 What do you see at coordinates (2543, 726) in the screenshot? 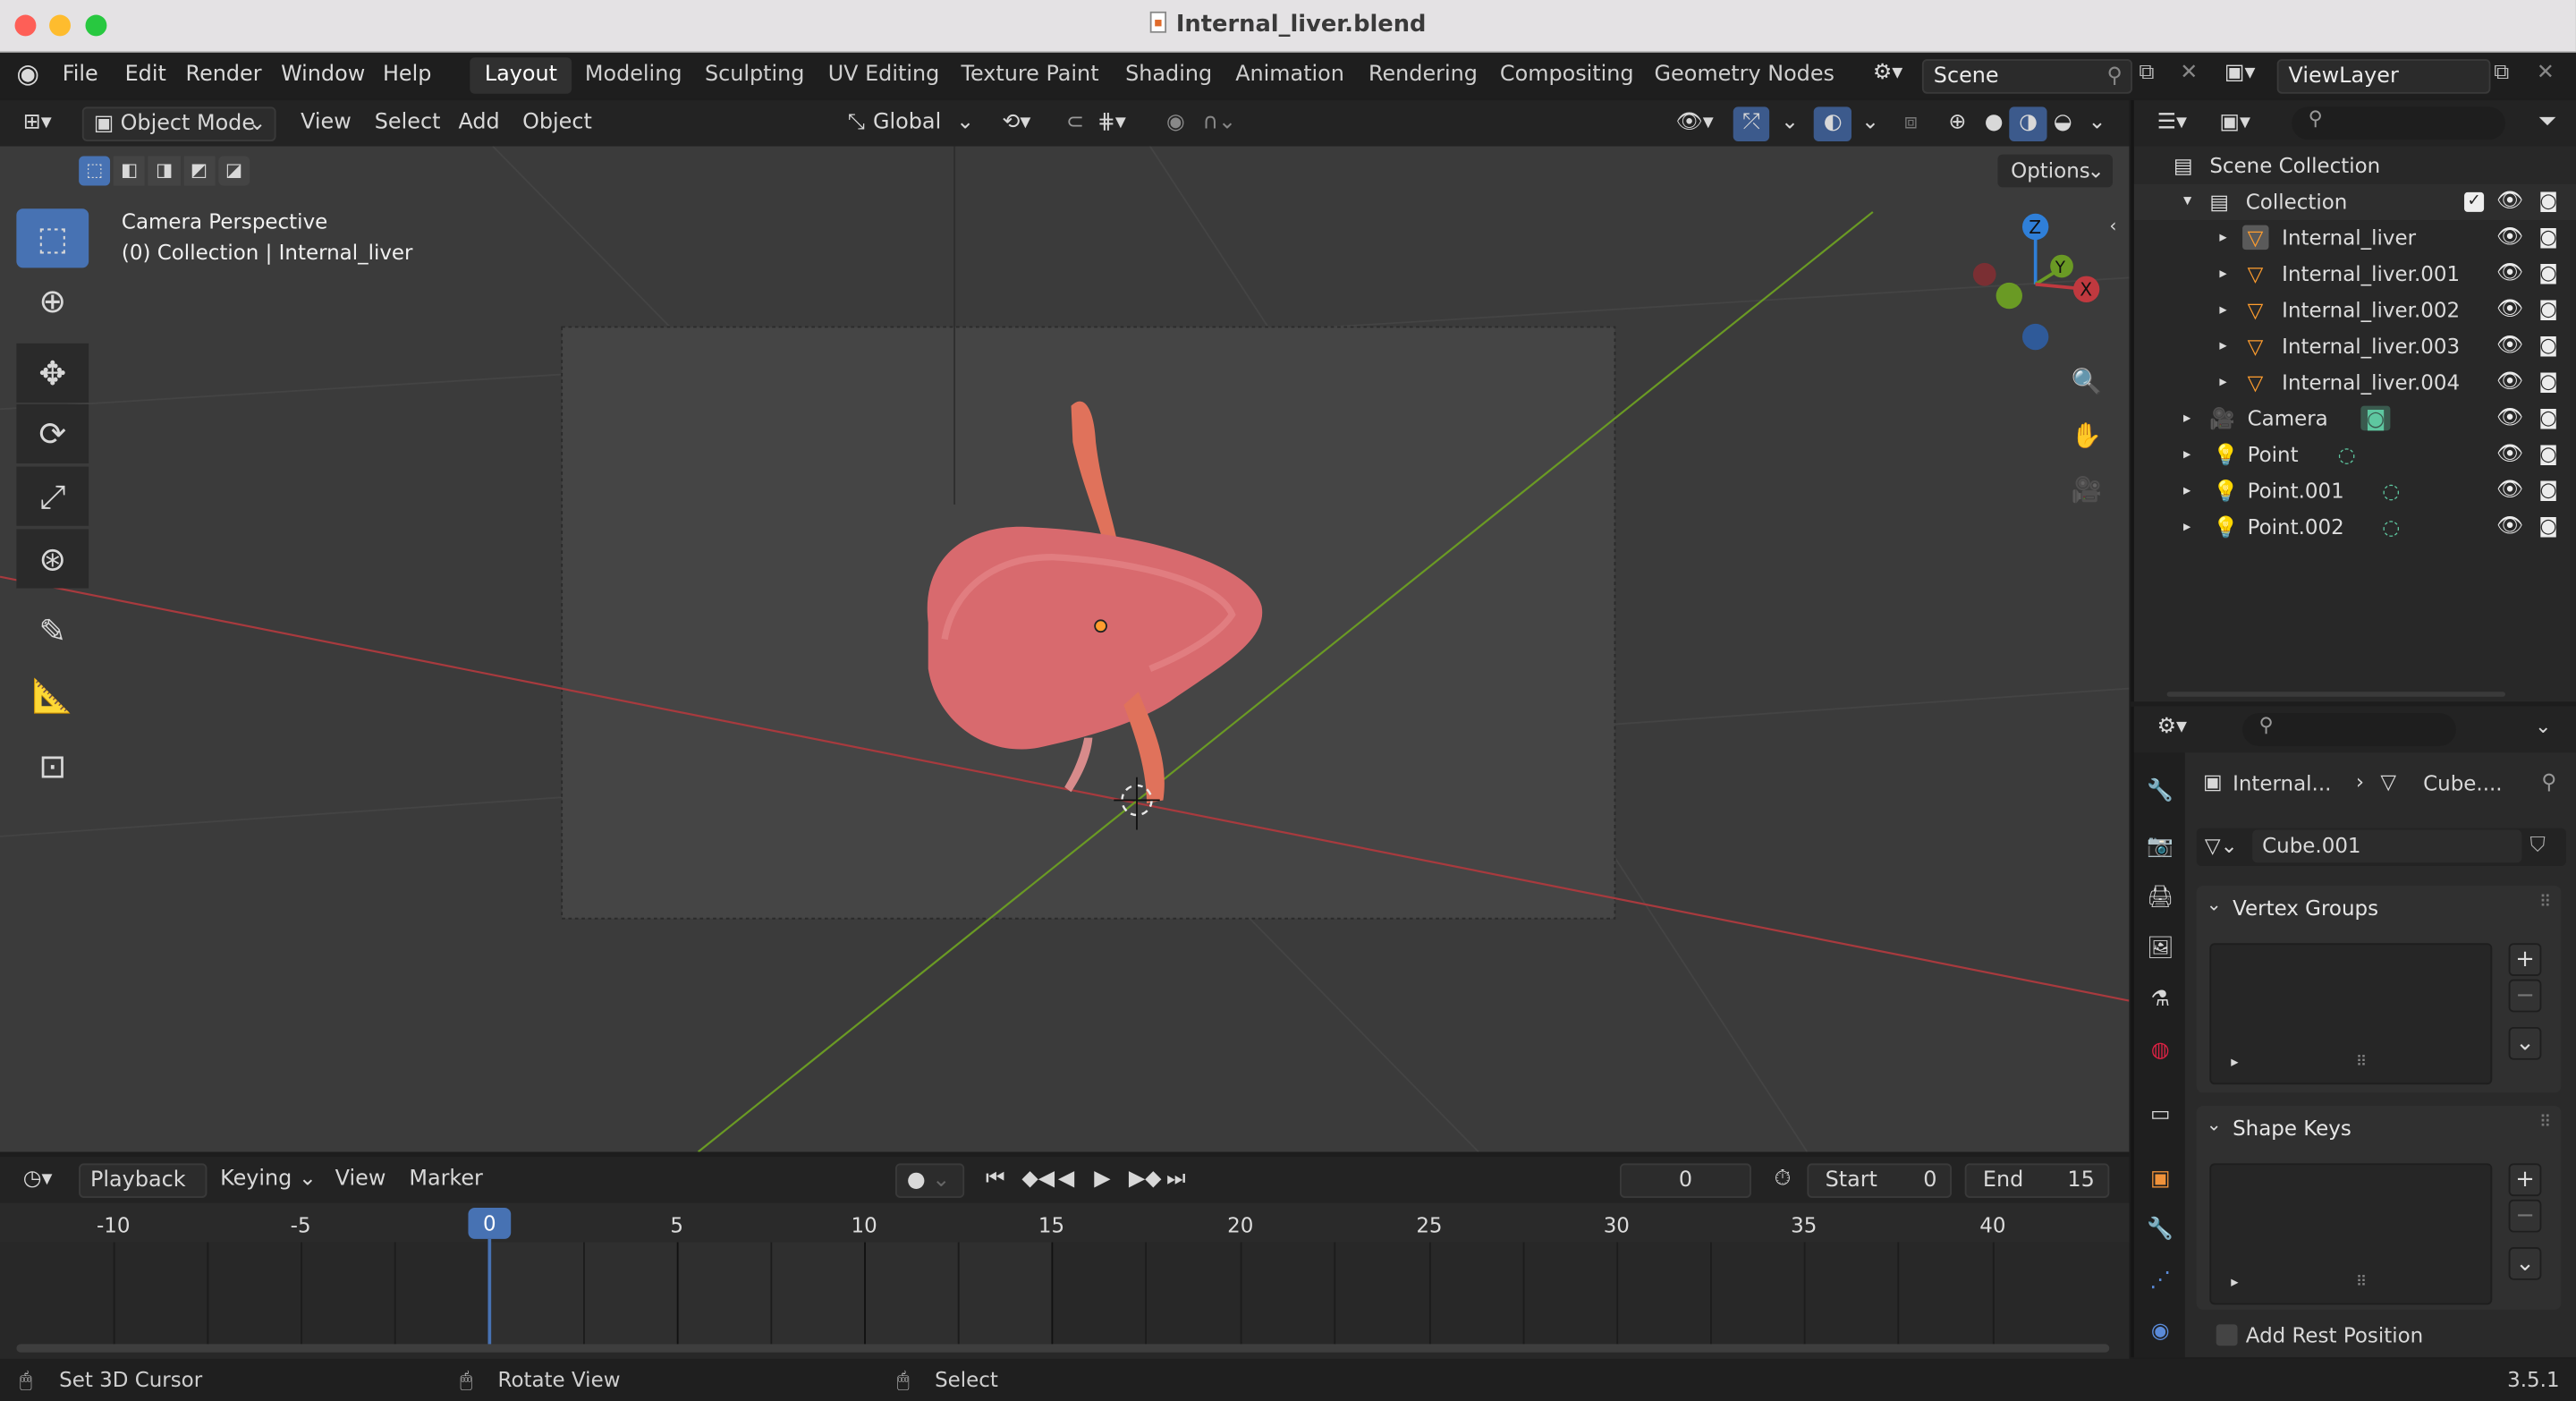
I see `properties-options-icon: ⌄` at bounding box center [2543, 726].